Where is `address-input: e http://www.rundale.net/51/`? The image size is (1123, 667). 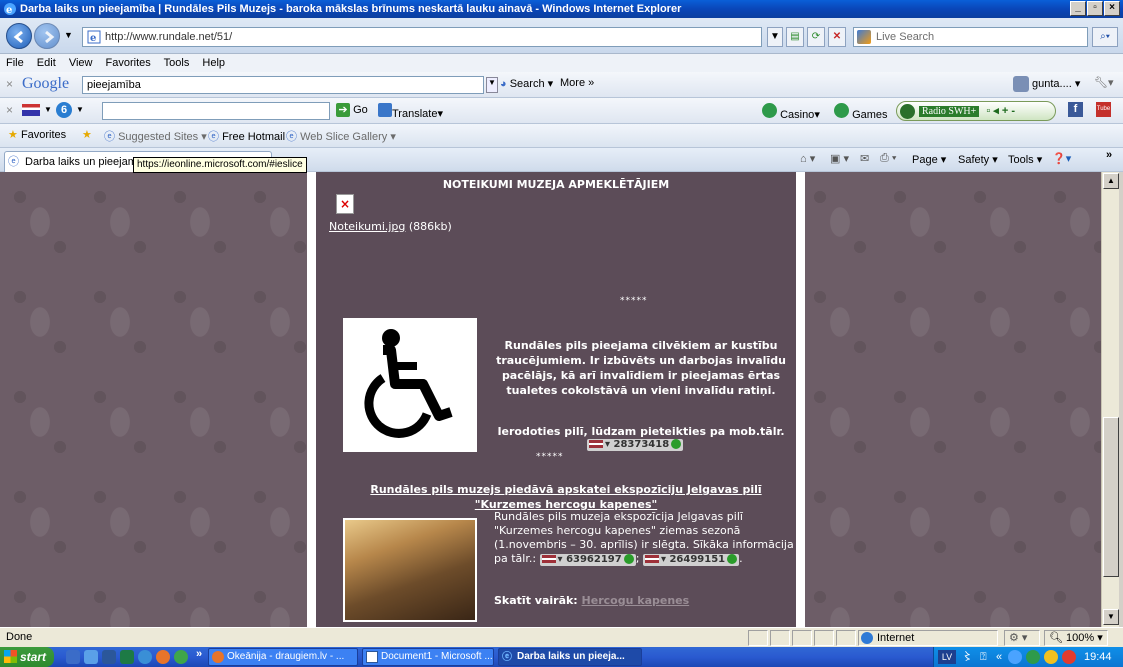
address-input: e http://www.rundale.net/51/ is located at coordinates (422, 37).